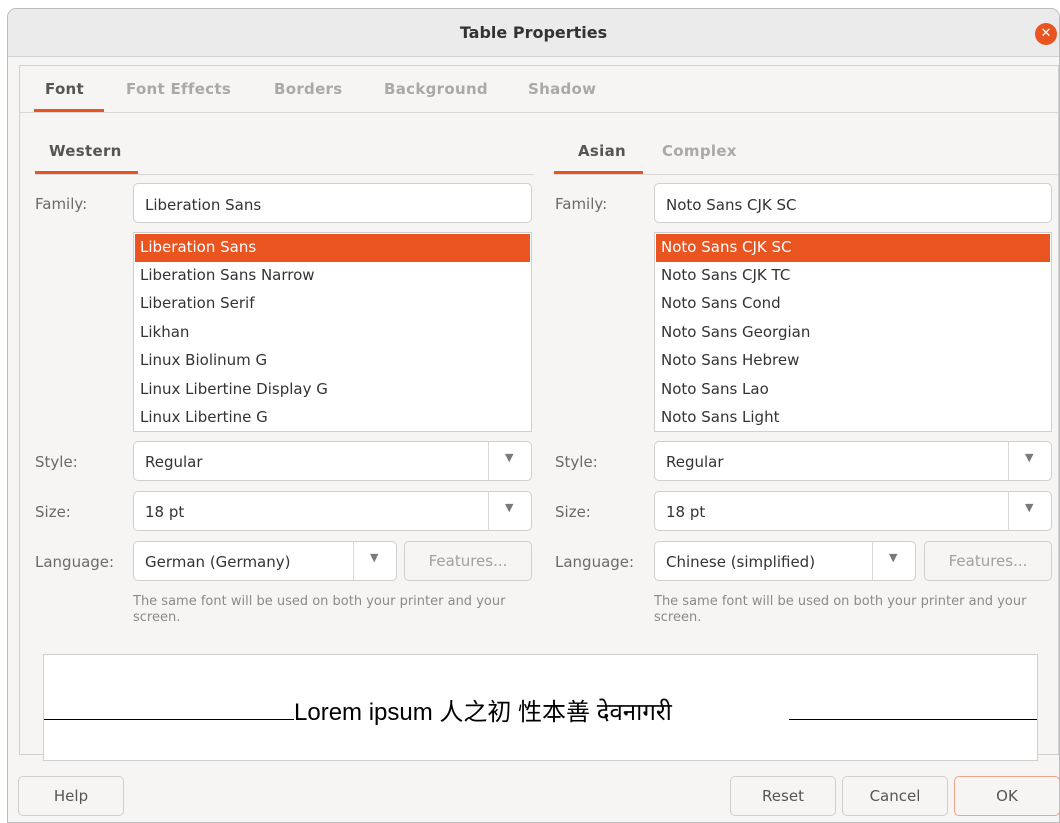 This screenshot has height=823, width=1060. Describe the element at coordinates (332, 390) in the screenshot. I see `list-item: Linux Libertine Display G` at that location.